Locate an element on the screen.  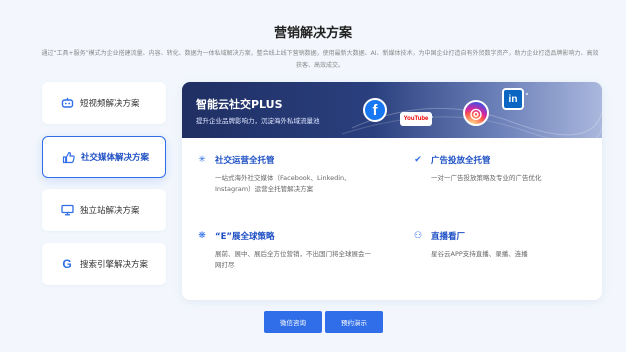
thumbs-up-icon is located at coordinates (68, 157).